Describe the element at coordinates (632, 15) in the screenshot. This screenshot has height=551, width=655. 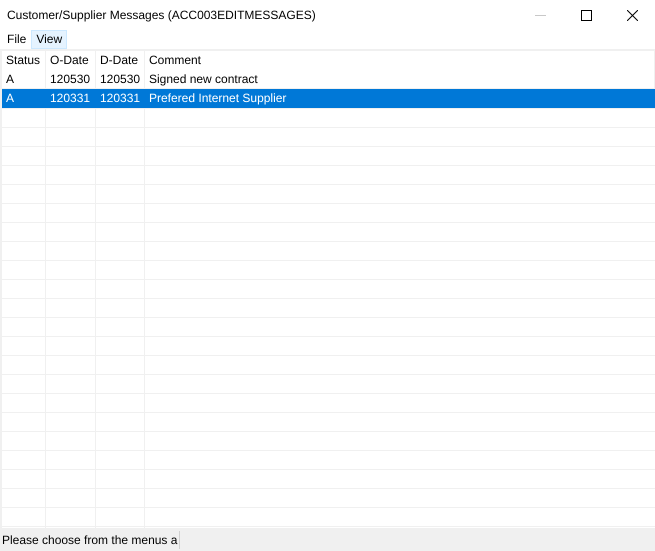
I see `close-icon` at that location.